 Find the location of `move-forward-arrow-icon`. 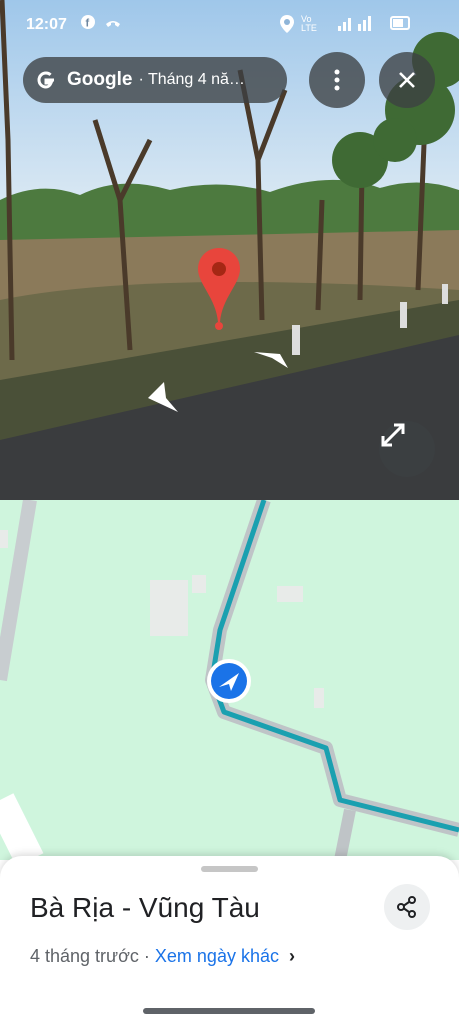

move-forward-arrow-icon is located at coordinates (271, 360).